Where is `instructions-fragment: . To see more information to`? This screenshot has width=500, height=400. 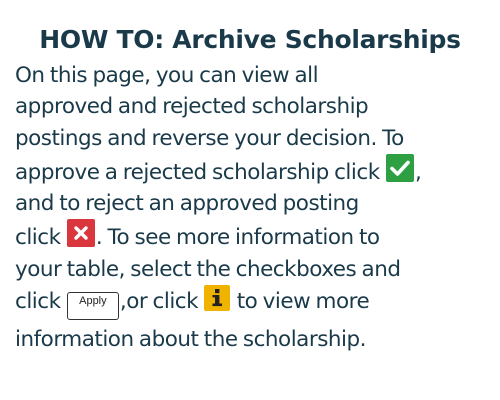
instructions-fragment: . To see more information to is located at coordinates (237, 238).